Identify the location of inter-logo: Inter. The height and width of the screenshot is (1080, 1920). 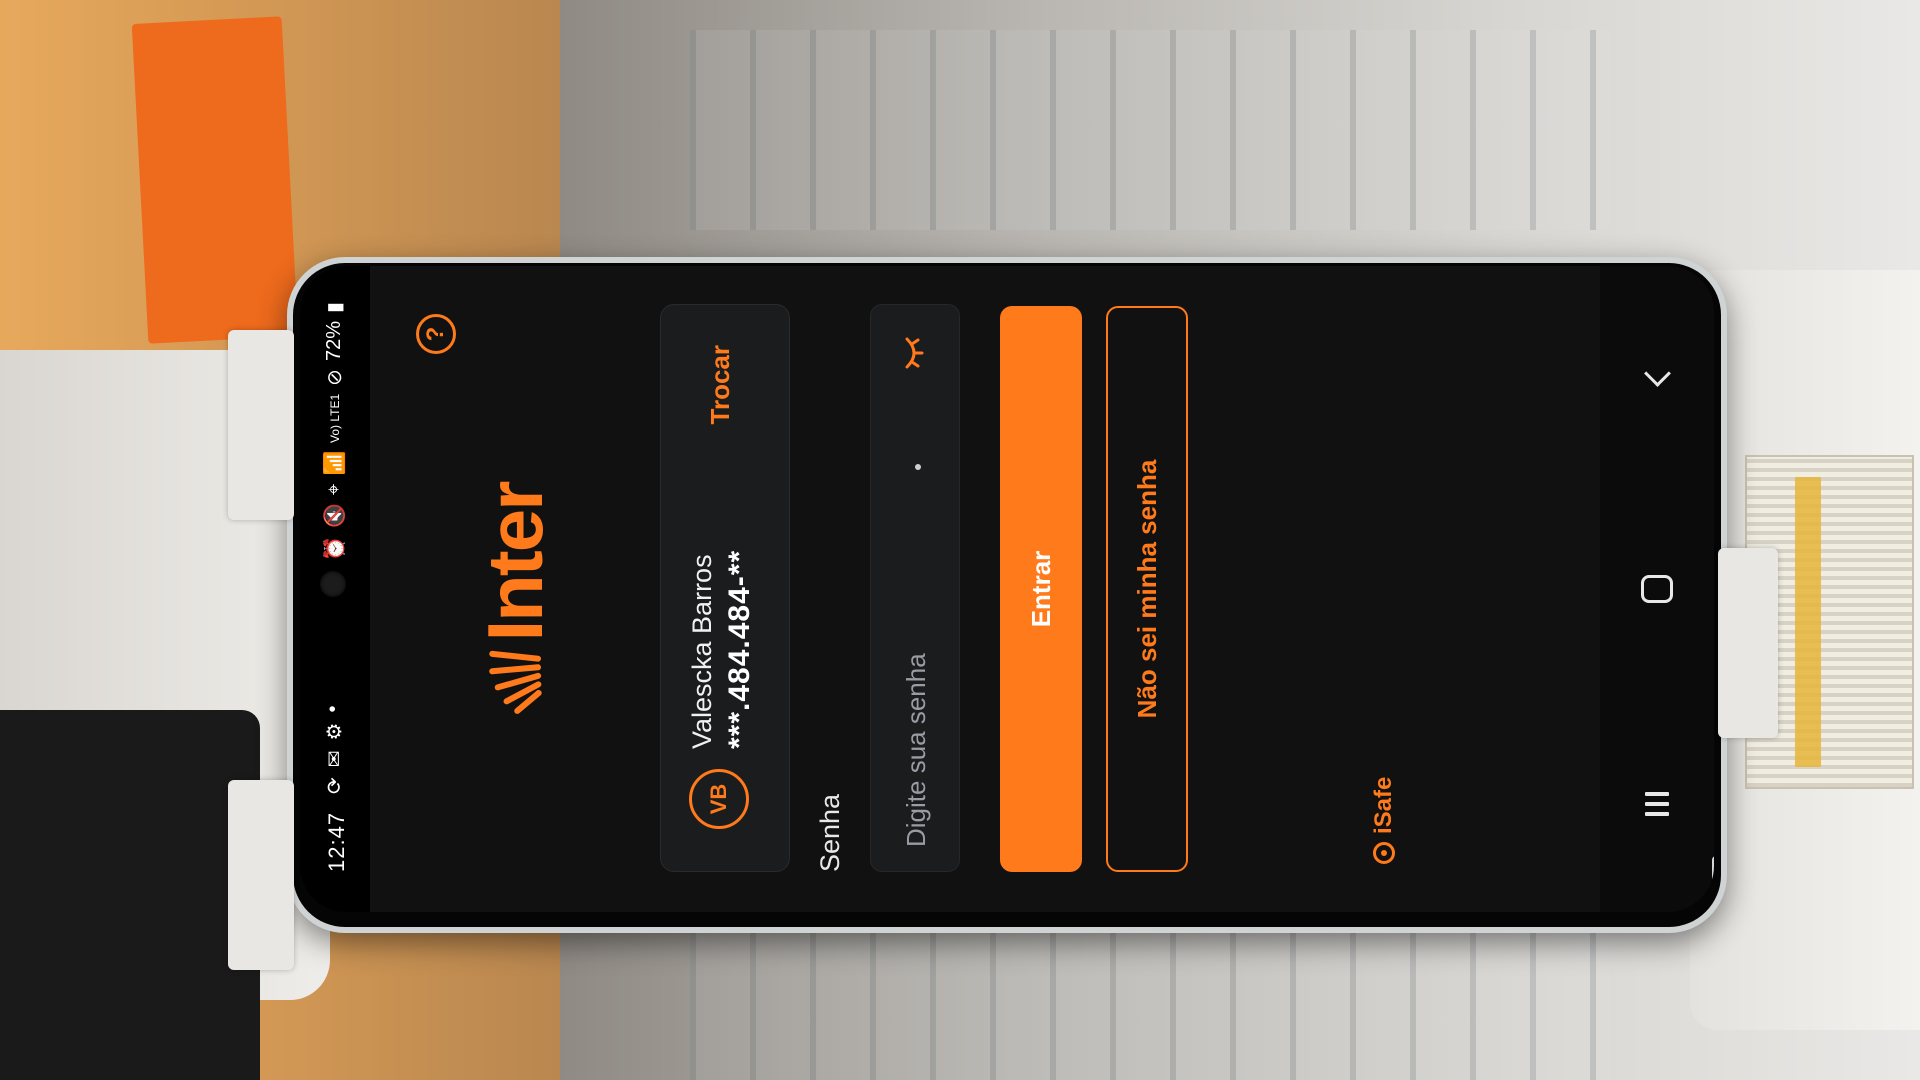
(515, 589).